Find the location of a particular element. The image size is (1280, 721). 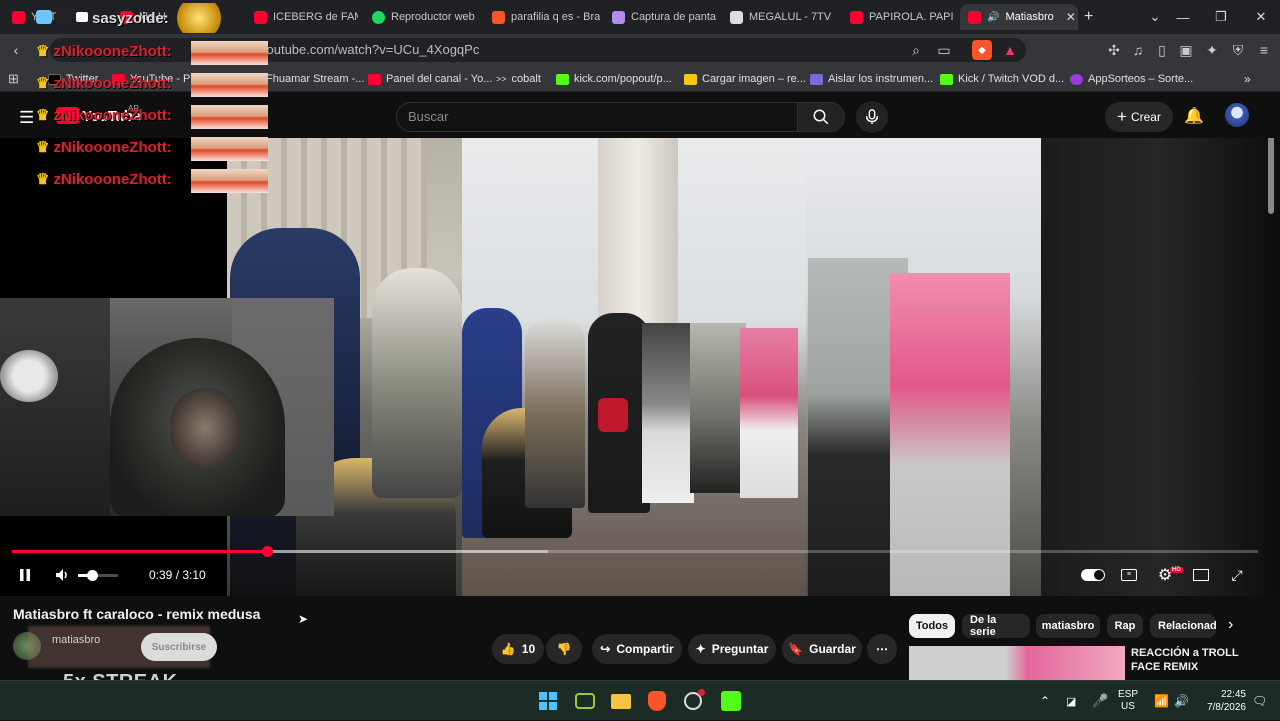

kick-app-icon is located at coordinates (731, 701).